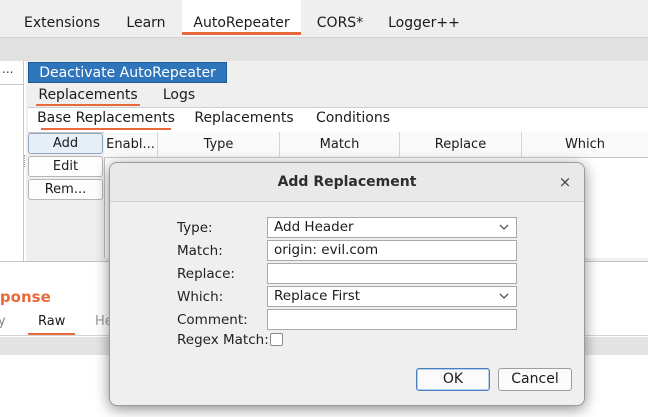  Describe the element at coordinates (65, 143) in the screenshot. I see `add-button: Add` at that location.